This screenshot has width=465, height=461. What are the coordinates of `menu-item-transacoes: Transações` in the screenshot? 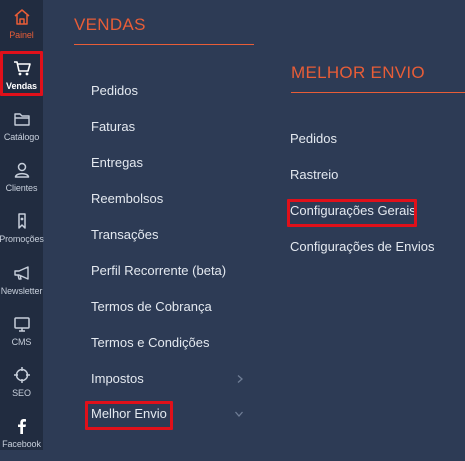 It's located at (124, 234).